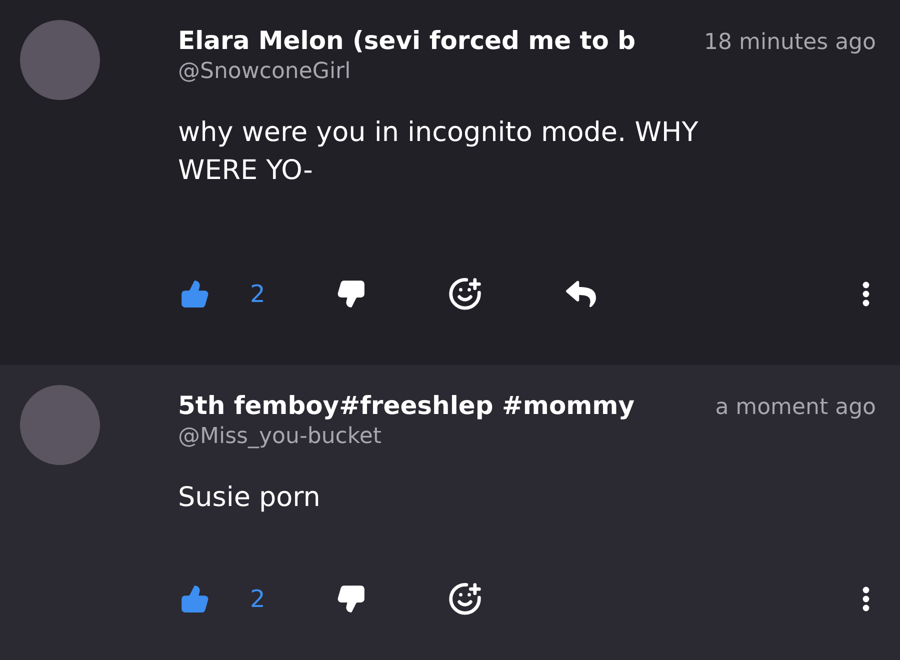 Image resolution: width=900 pixels, height=660 pixels. What do you see at coordinates (406, 405) in the screenshot?
I see `author-name: 5th femboy#freeshlep #mommy` at bounding box center [406, 405].